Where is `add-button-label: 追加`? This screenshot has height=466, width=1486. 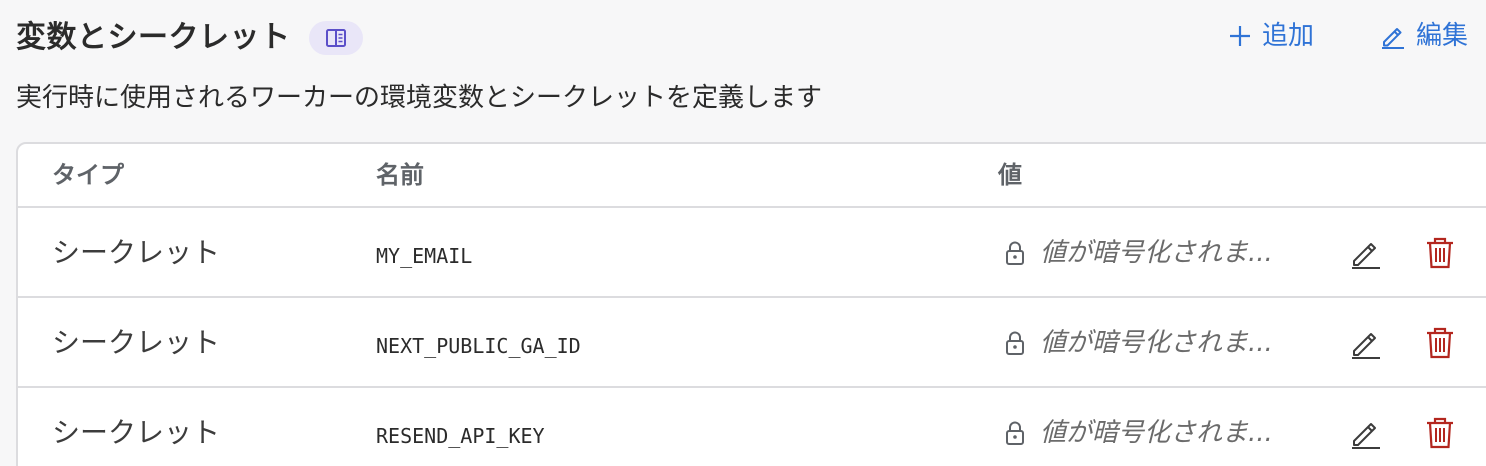
add-button-label: 追加 is located at coordinates (1287, 36).